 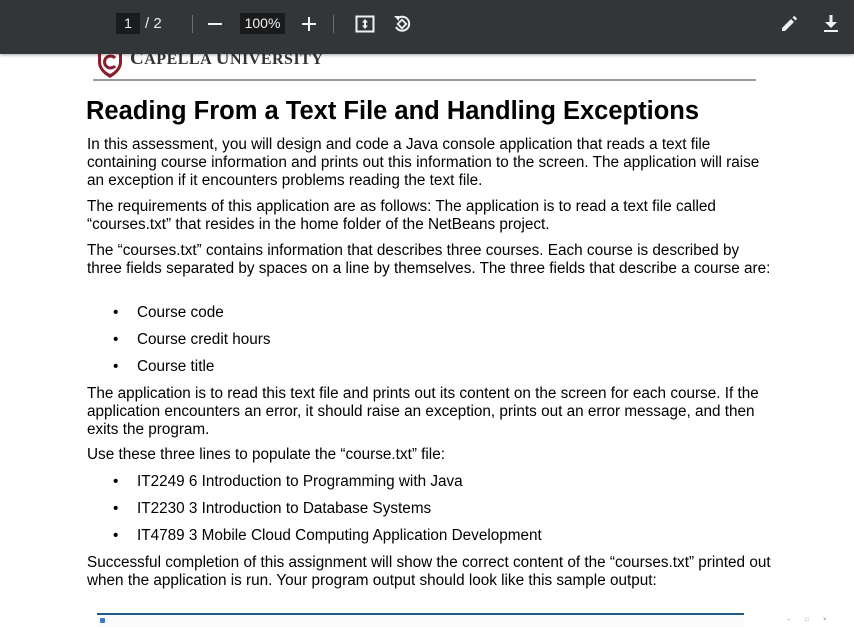 I want to click on zoom-level-input: 100%, so click(x=262, y=23).